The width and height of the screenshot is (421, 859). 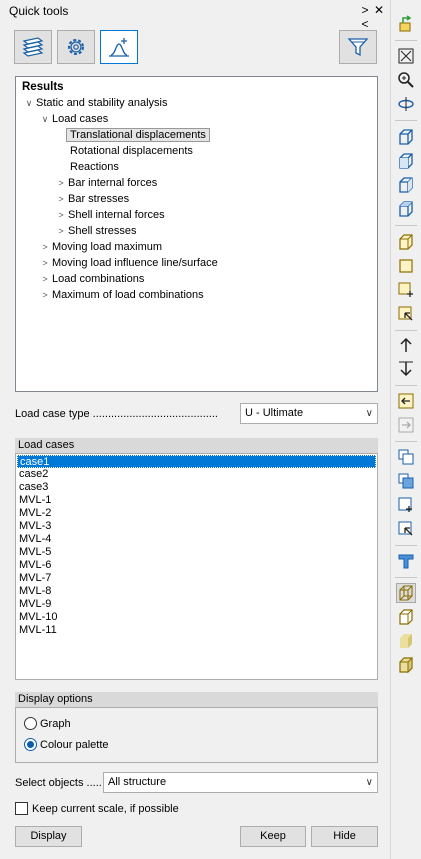 I want to click on wireframe-icon, so click(x=406, y=593).